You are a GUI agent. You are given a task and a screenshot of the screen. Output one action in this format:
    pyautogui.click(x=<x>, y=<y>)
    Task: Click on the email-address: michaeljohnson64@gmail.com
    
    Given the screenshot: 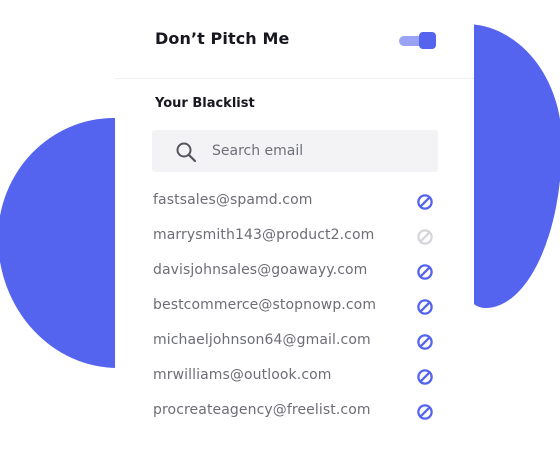 What is the action you would take?
    pyautogui.click(x=262, y=340)
    